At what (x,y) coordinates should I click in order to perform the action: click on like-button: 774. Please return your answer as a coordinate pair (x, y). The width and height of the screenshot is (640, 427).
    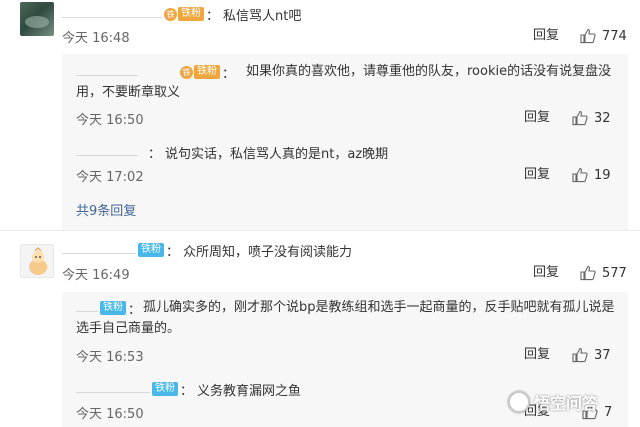
    Looking at the image, I should click on (603, 36).